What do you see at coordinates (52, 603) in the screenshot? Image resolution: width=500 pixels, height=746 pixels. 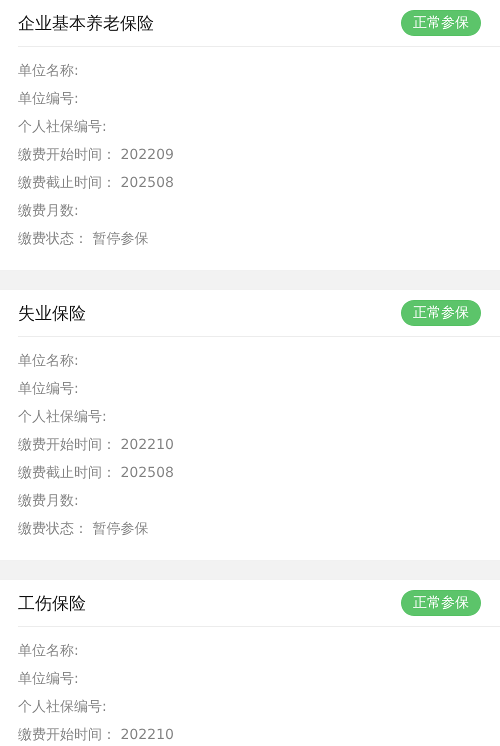 I see `card-title: 工伤保险` at bounding box center [52, 603].